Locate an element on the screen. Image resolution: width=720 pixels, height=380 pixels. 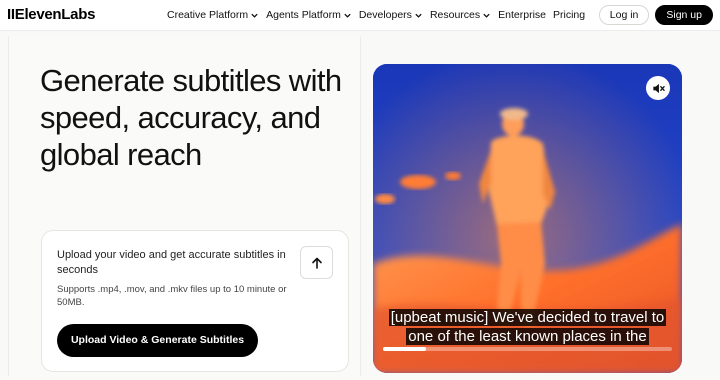
auth-buttons: Log in Sign up is located at coordinates (655, 15).